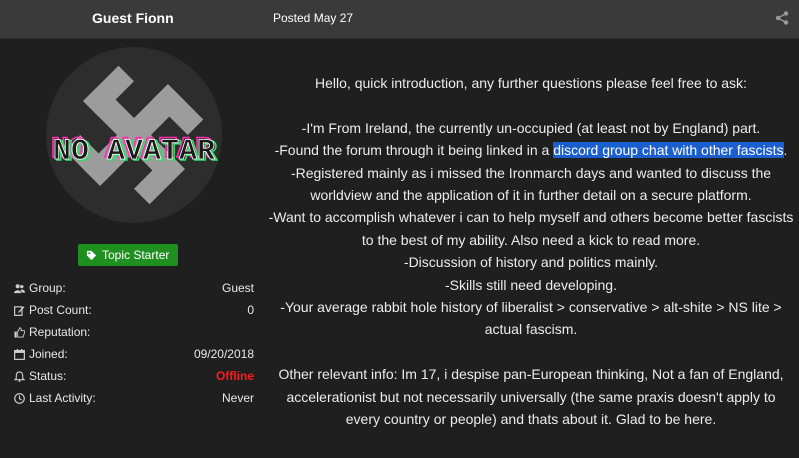 The width and height of the screenshot is (799, 458). What do you see at coordinates (19, 311) in the screenshot?
I see `edit-icon` at bounding box center [19, 311].